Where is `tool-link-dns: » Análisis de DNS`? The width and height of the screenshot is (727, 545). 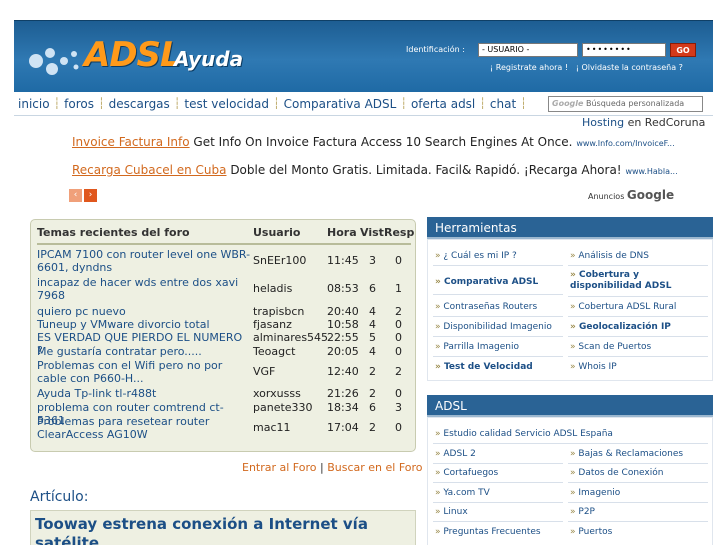 tool-link-dns: » Análisis de DNS is located at coordinates (609, 256).